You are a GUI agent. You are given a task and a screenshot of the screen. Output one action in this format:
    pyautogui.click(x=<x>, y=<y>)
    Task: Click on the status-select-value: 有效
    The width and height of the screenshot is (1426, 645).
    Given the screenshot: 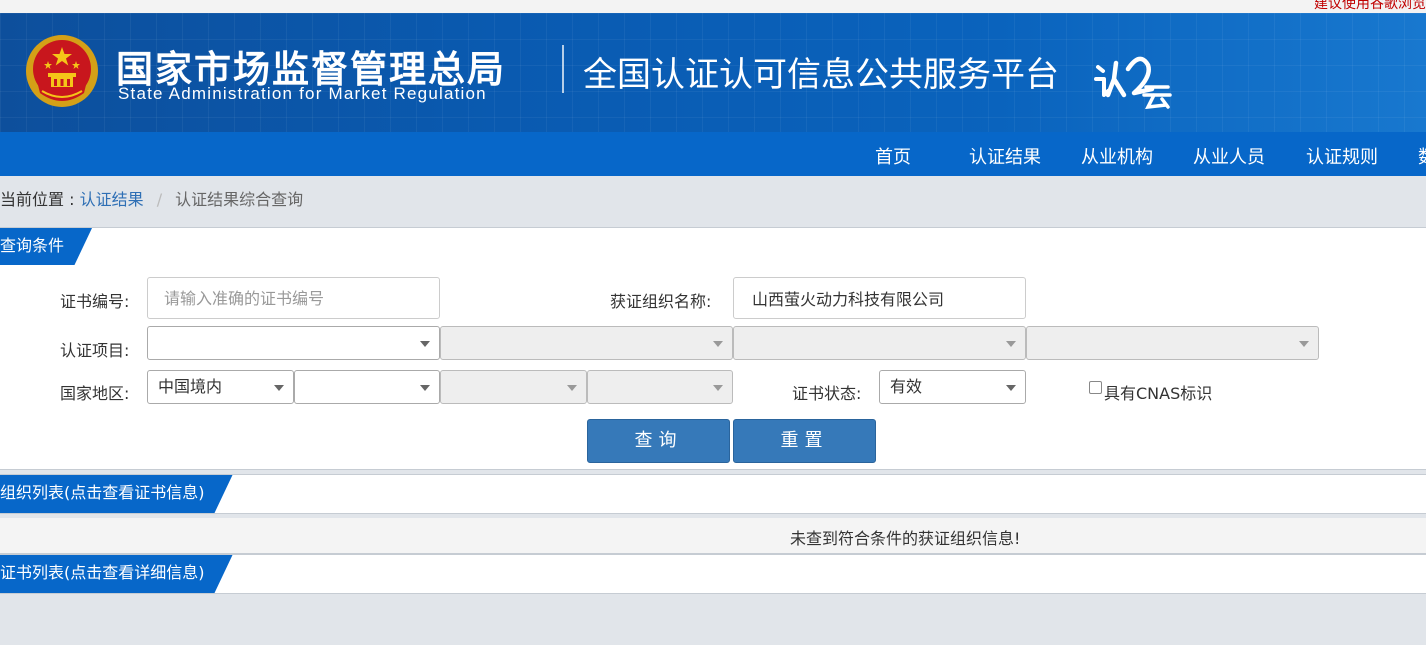 What is the action you would take?
    pyautogui.click(x=906, y=386)
    